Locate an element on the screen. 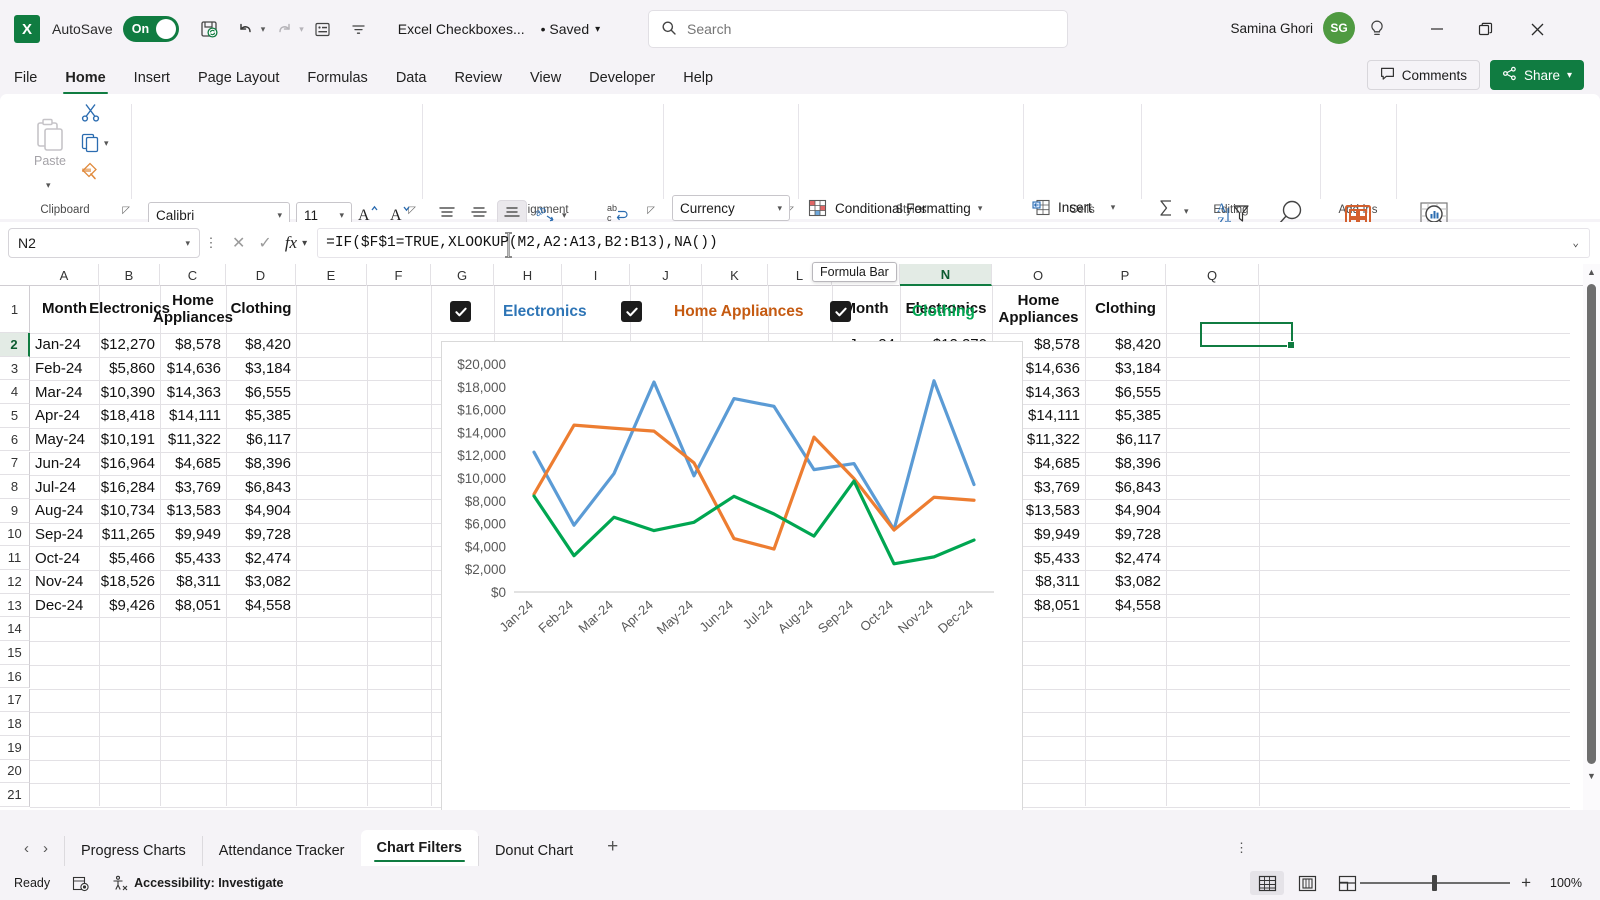  cut-button is located at coordinates (90, 112).